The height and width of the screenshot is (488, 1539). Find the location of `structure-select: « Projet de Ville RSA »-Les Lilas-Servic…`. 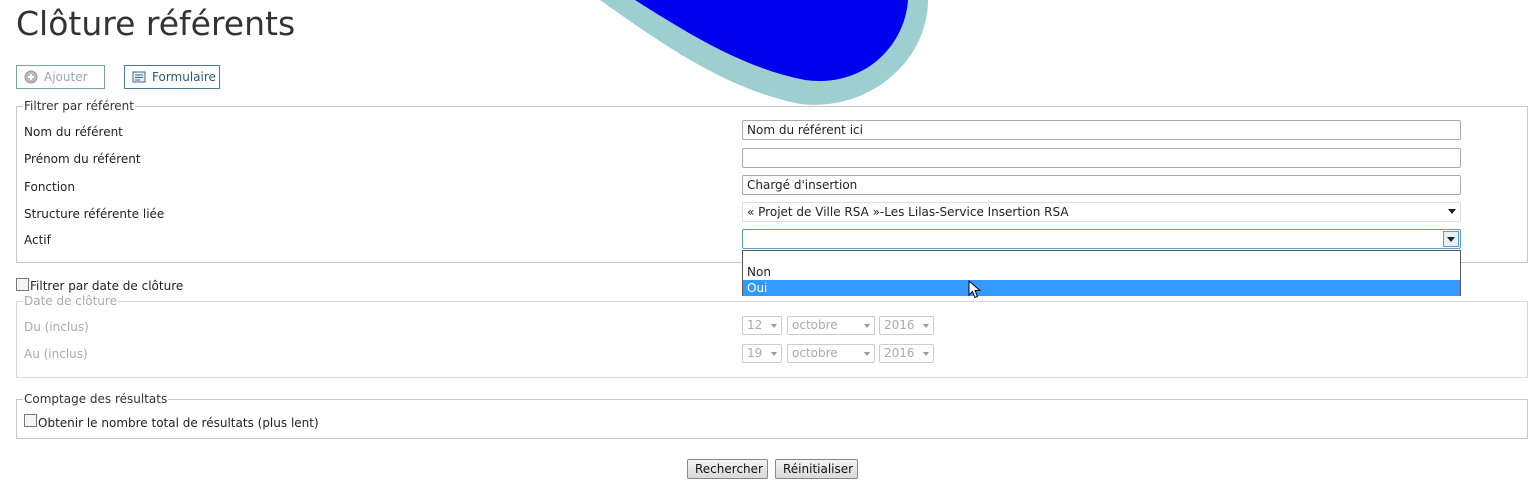

structure-select: « Projet de Ville RSA »-Les Lilas-Servic… is located at coordinates (1101, 212).